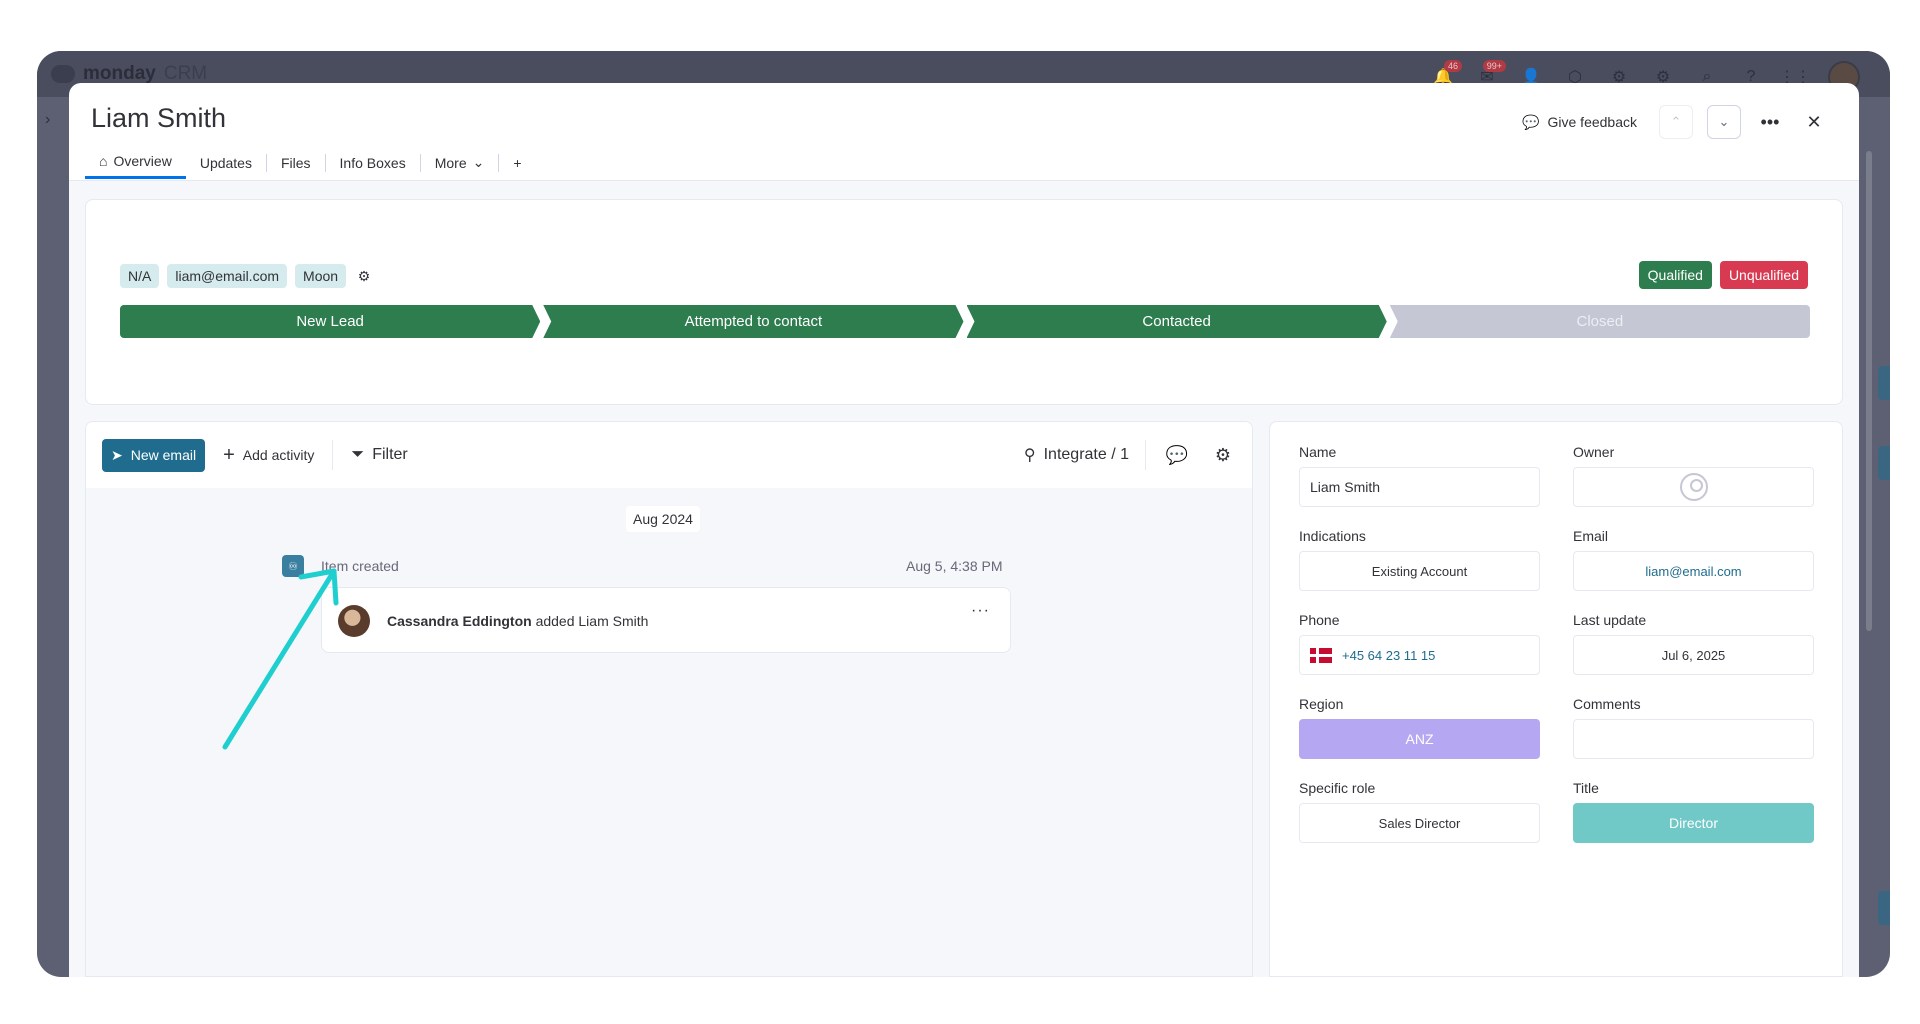 The height and width of the screenshot is (1024, 1920). What do you see at coordinates (980, 611) in the screenshot?
I see `event-more-button: ···` at bounding box center [980, 611].